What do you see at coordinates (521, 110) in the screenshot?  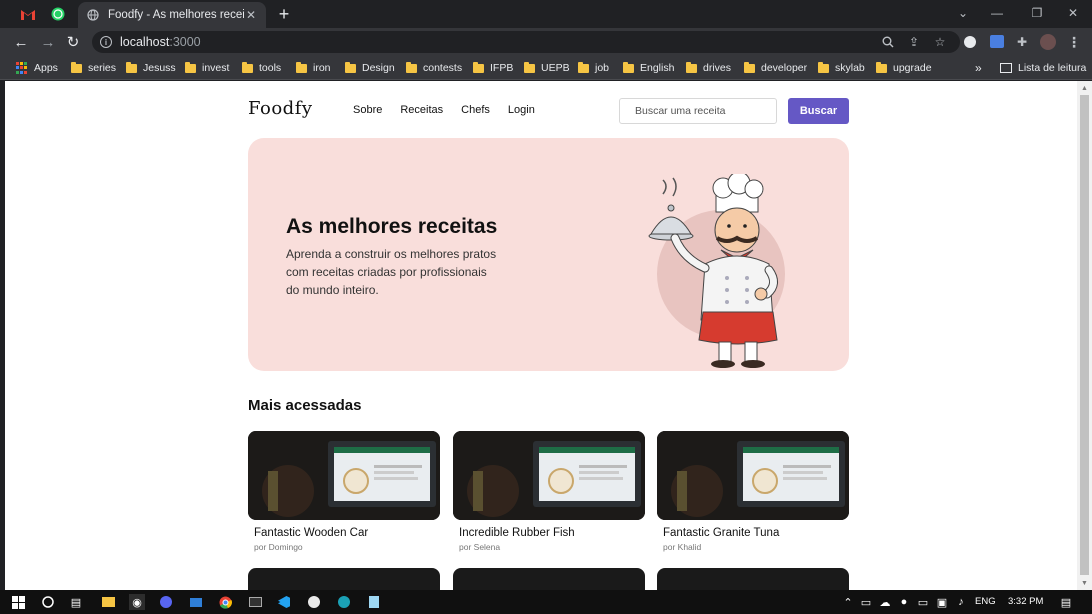 I see `nav-link-login: Login` at bounding box center [521, 110].